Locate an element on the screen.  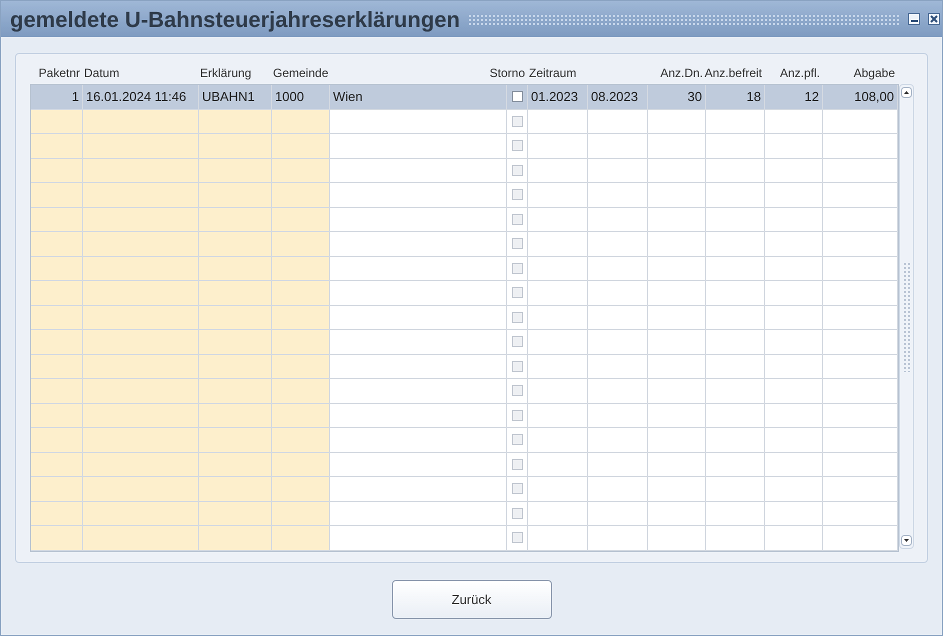
table-cell-text: 1000 is located at coordinates (289, 97).